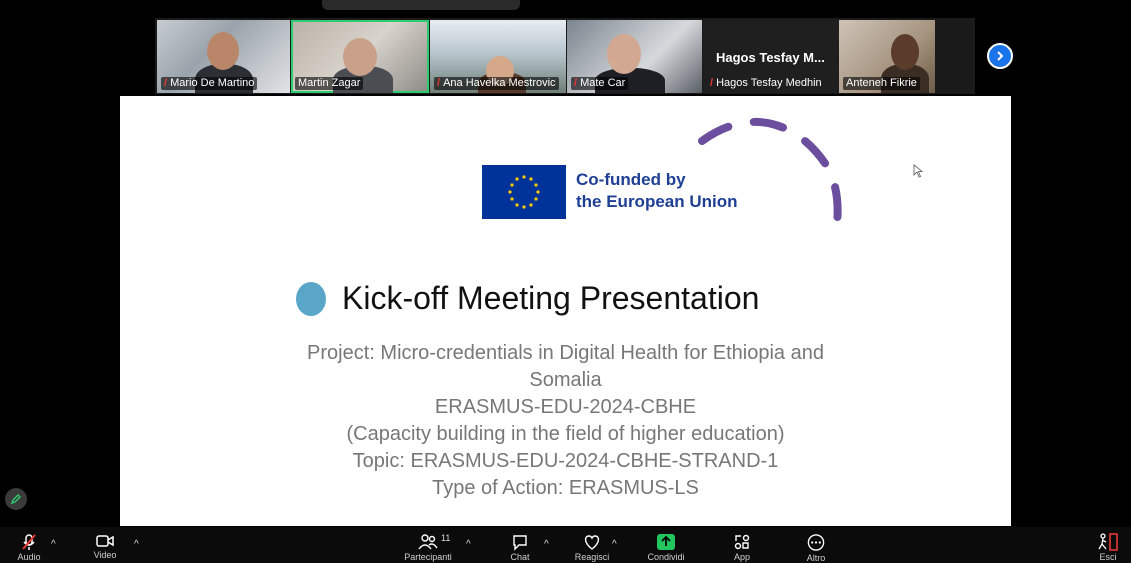  What do you see at coordinates (136, 544) in the screenshot?
I see `video-options-caret: ^` at bounding box center [136, 544].